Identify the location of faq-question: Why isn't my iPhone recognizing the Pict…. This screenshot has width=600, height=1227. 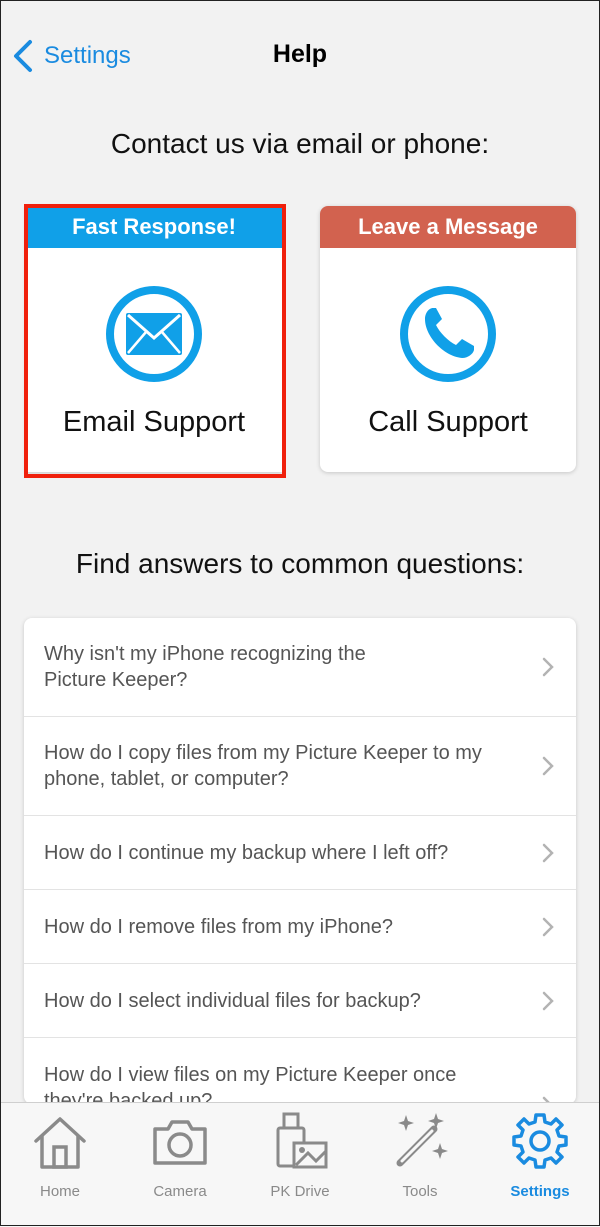
(205, 667).